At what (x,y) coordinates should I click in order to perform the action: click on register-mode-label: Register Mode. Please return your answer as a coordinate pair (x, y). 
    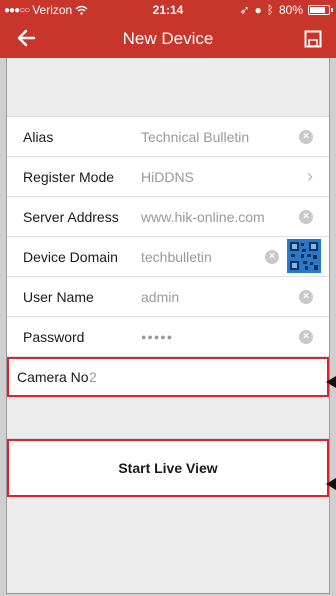
    Looking at the image, I should click on (69, 177).